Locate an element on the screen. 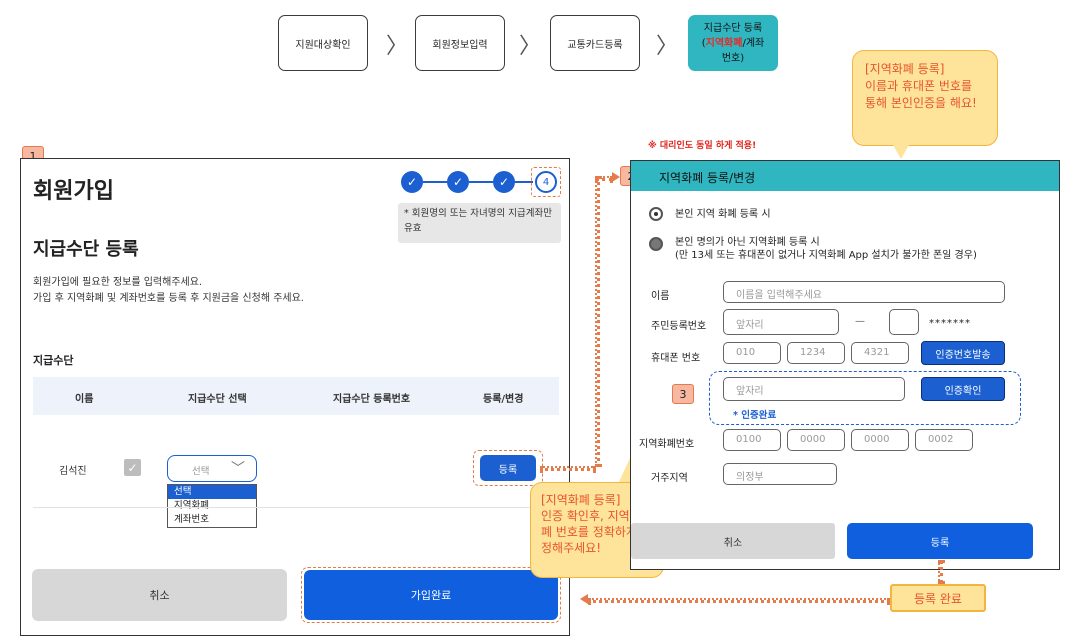 This screenshot has width=1075, height=640. card-input-1: 0100 is located at coordinates (752, 440).